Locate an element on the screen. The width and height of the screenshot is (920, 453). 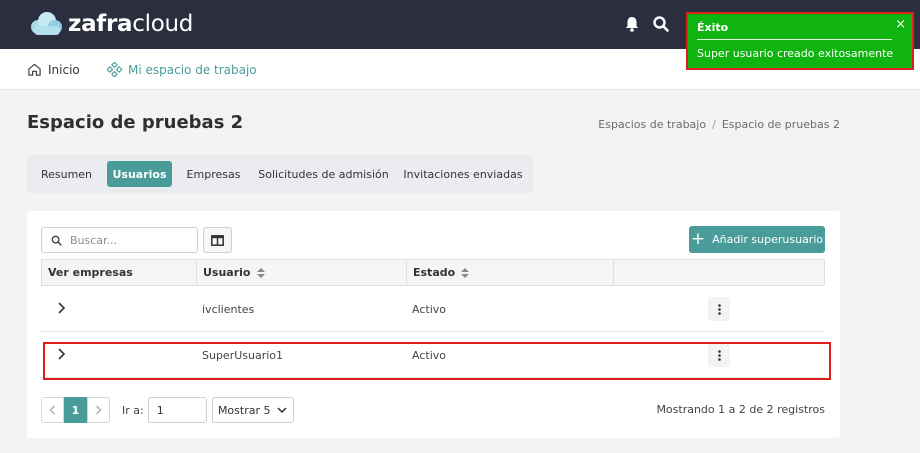
column-header-usuario: Usuario is located at coordinates (302, 272).